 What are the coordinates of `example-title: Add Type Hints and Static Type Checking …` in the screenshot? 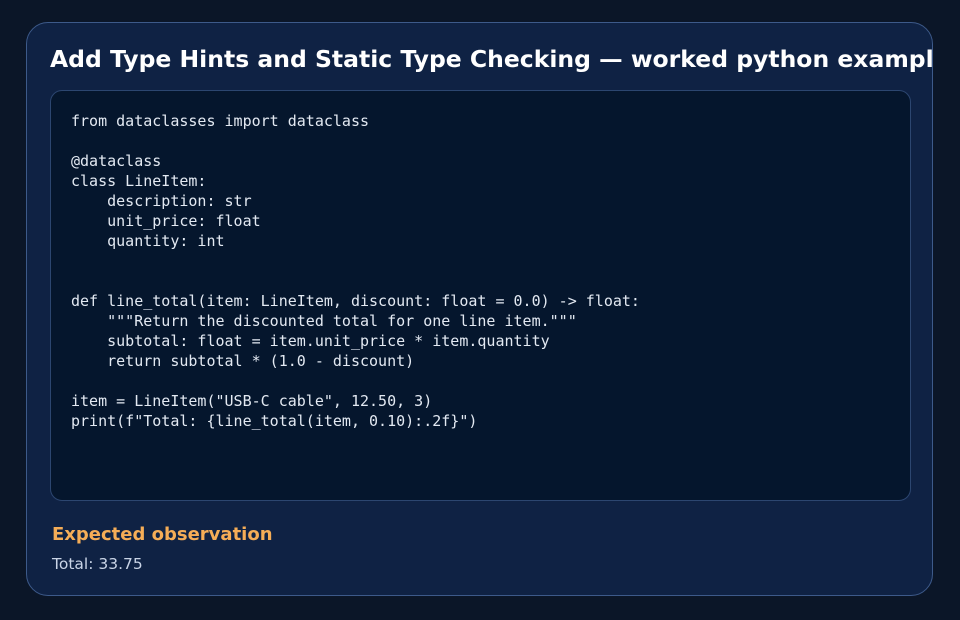 It's located at (491, 59).